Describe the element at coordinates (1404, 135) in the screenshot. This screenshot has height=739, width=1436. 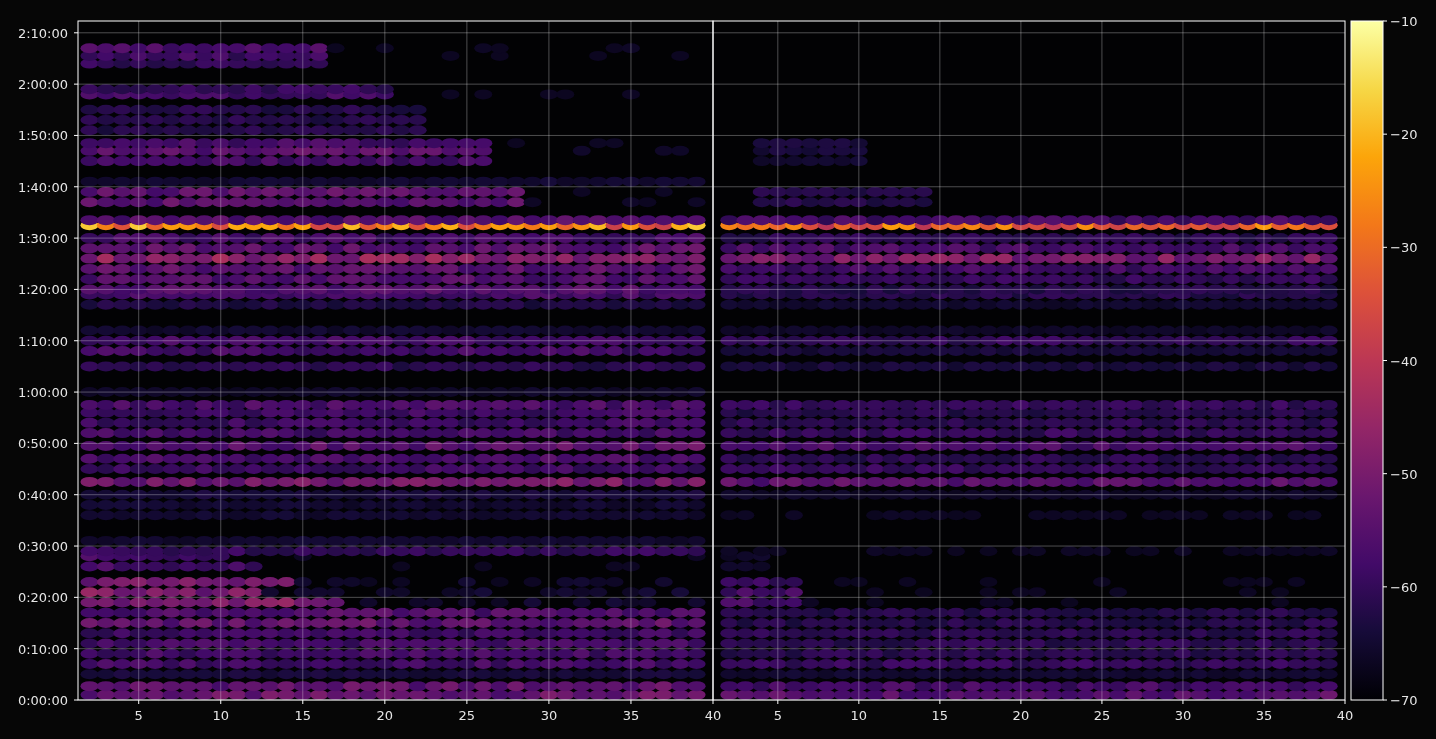
I see `colorbar-tick-label: −20` at that location.